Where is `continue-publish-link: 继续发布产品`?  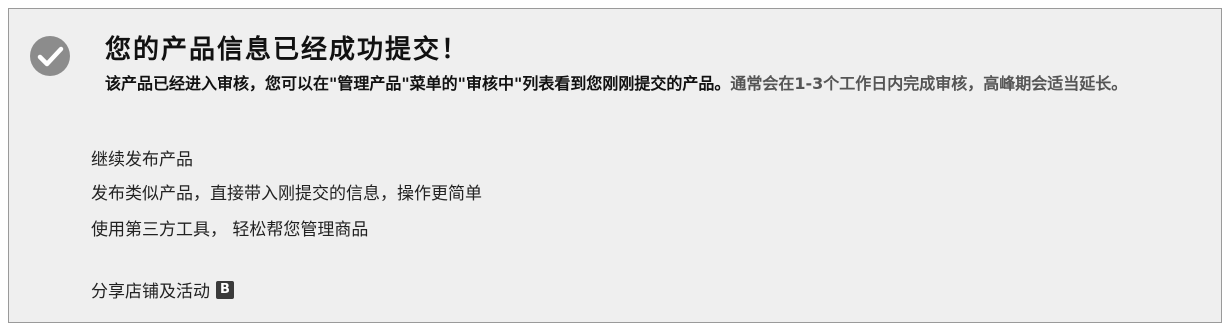 continue-publish-link: 继续发布产品 is located at coordinates (142, 157).